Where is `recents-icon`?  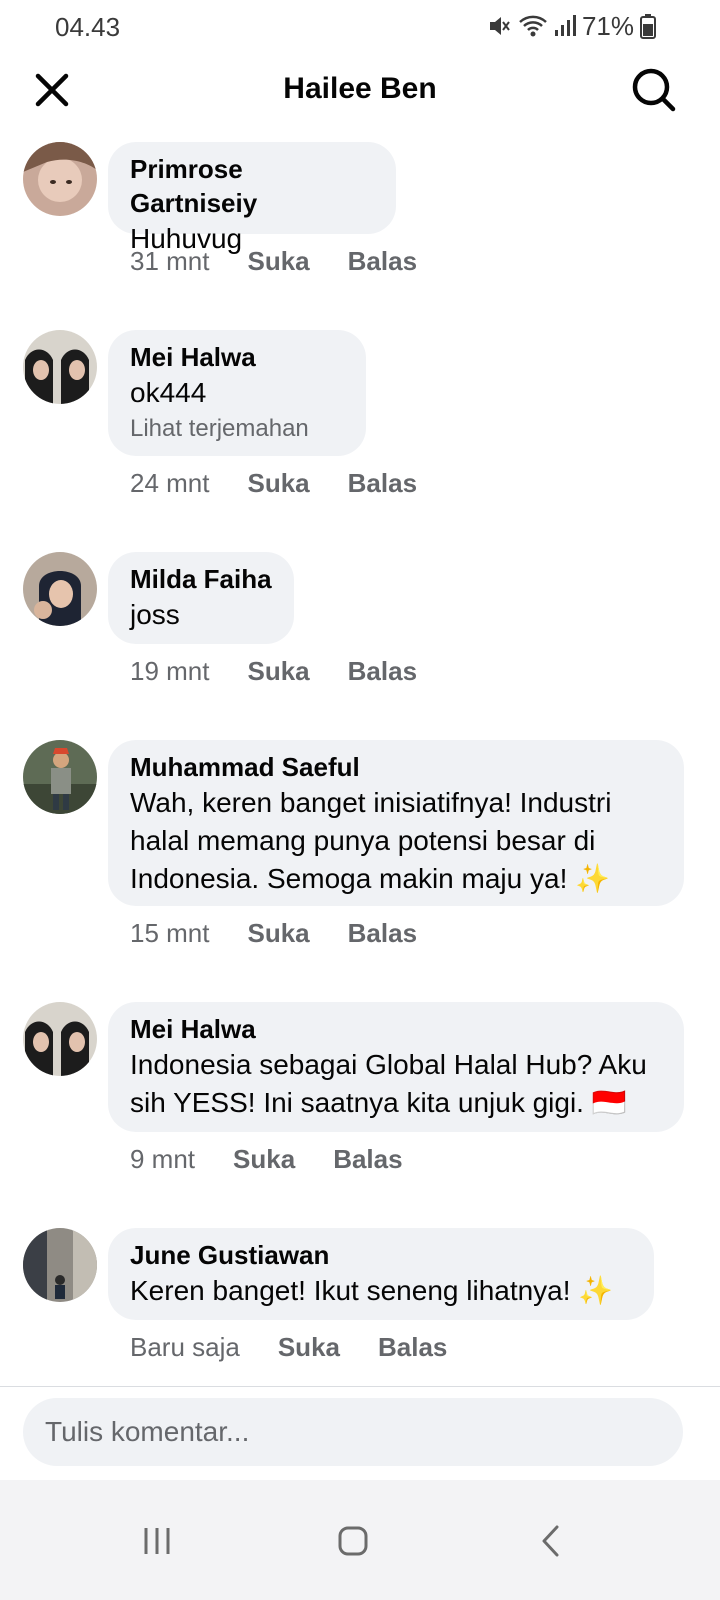 recents-icon is located at coordinates (157, 1541).